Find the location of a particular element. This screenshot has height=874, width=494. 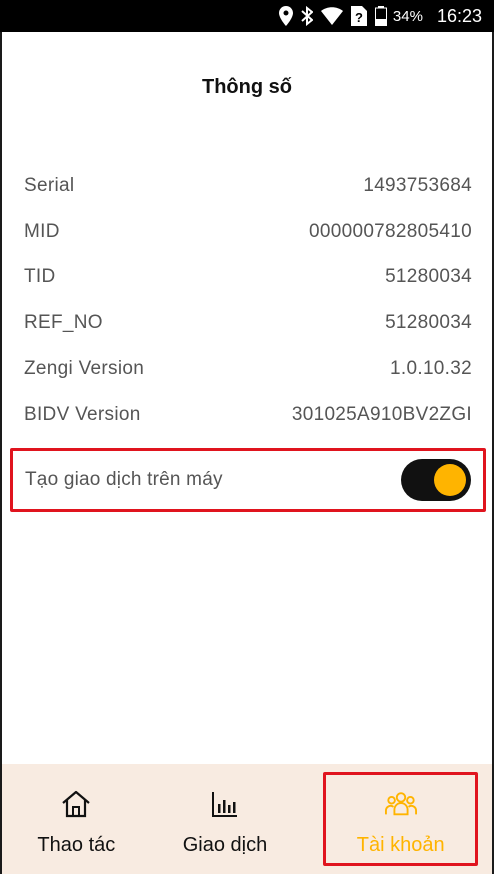

wifi-icon is located at coordinates (331, 16).